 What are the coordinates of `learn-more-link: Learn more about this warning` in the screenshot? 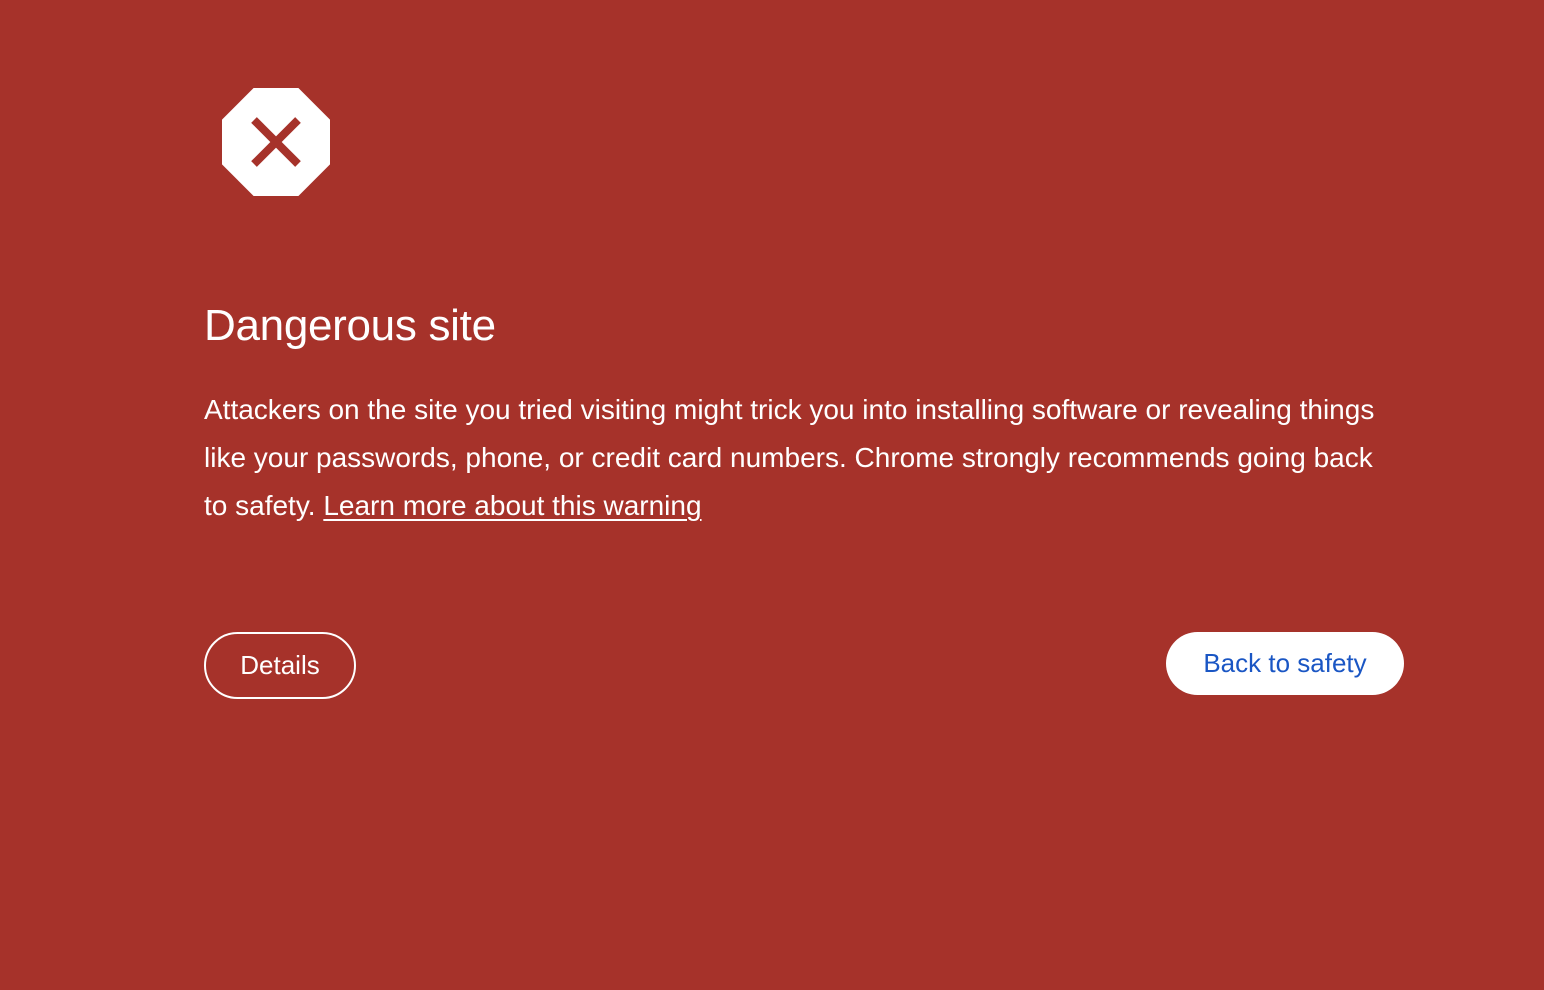 It's located at (512, 505).